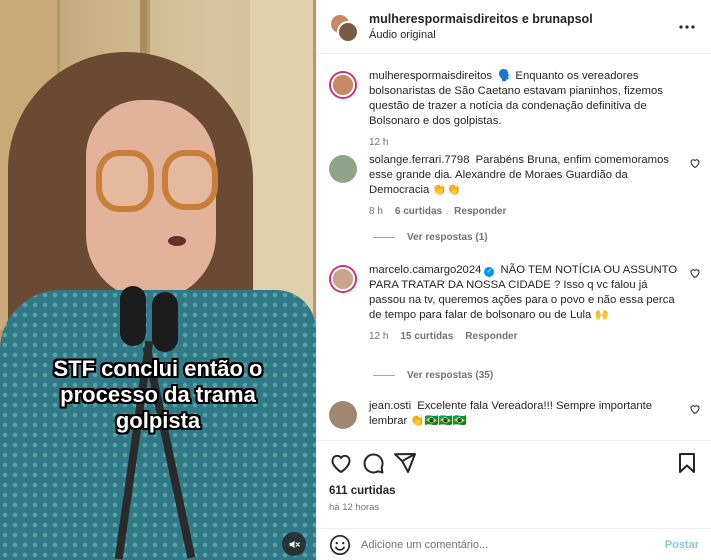 Image resolution: width=711 pixels, height=560 pixels. What do you see at coordinates (362, 491) in the screenshot?
I see `like-count: 611 curtidas` at bounding box center [362, 491].